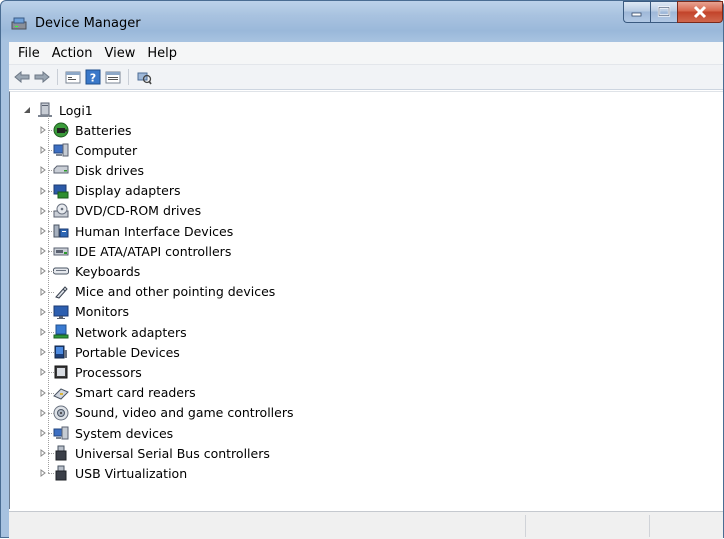 The image size is (724, 539). Describe the element at coordinates (61, 251) in the screenshot. I see `ide-controller-icon` at that location.